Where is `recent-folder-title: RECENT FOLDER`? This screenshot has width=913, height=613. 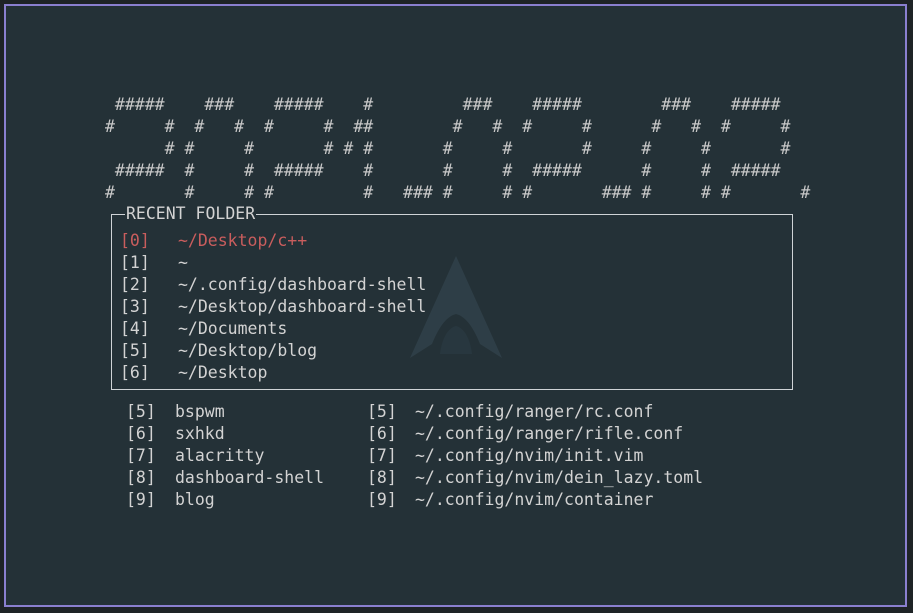
recent-folder-title: RECENT FOLDER is located at coordinates (191, 214).